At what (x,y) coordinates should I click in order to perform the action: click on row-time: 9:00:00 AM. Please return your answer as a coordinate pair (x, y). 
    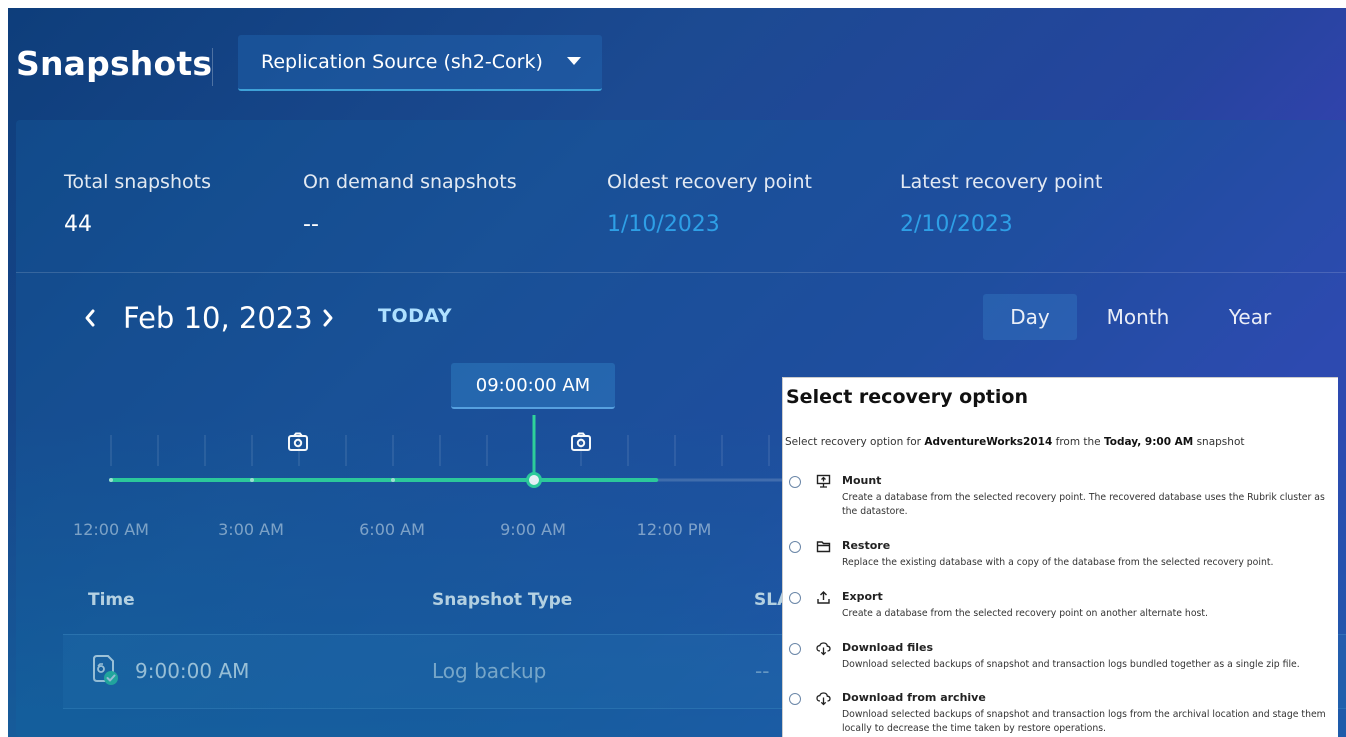
    Looking at the image, I should click on (192, 671).